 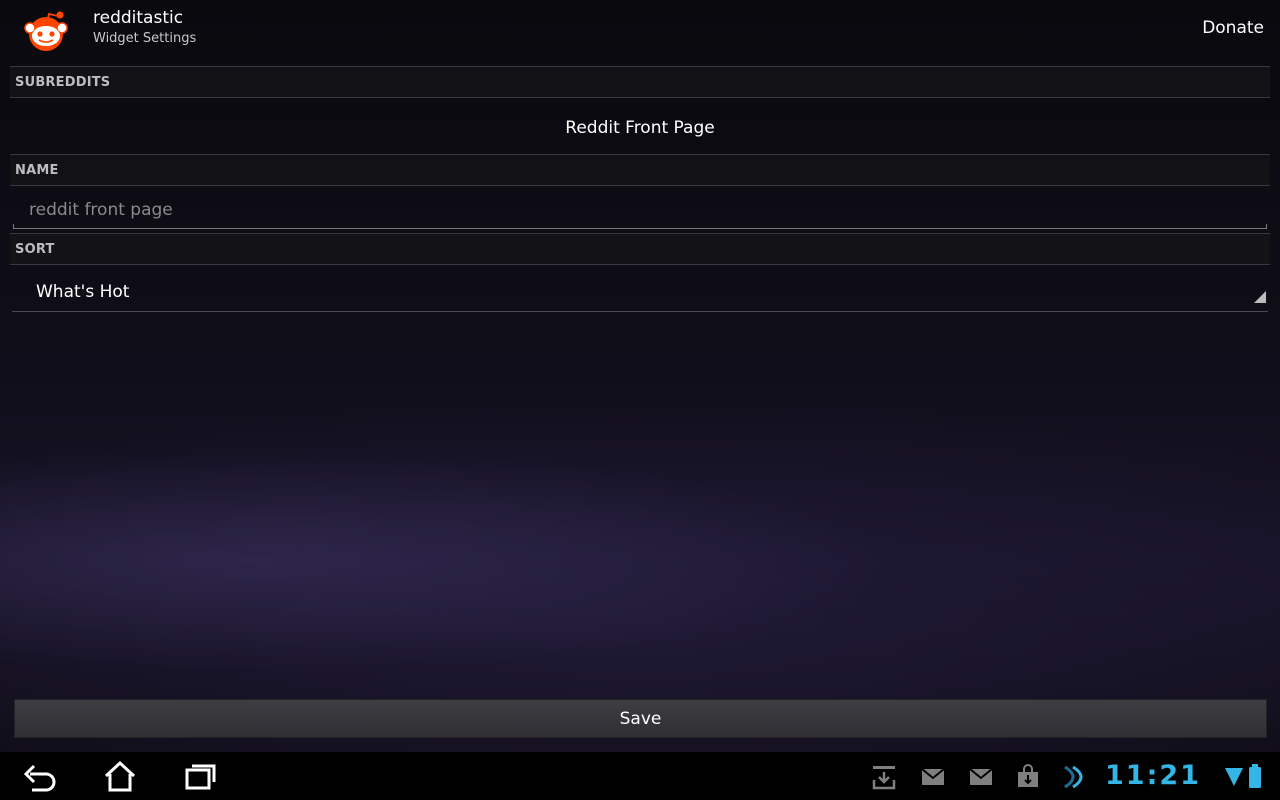 What do you see at coordinates (63, 82) in the screenshot?
I see `subreddits-header-label: SUBREDDITS` at bounding box center [63, 82].